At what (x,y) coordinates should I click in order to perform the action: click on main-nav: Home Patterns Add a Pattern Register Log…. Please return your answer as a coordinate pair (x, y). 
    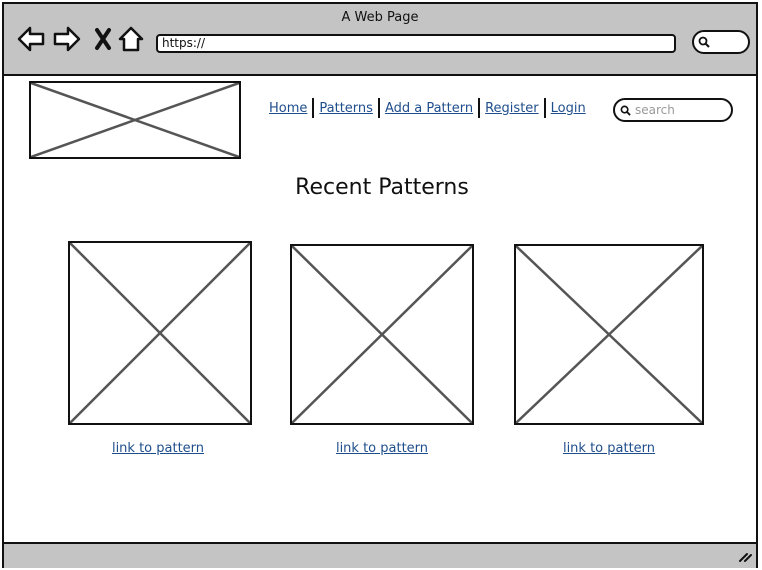
    Looking at the image, I should click on (427, 108).